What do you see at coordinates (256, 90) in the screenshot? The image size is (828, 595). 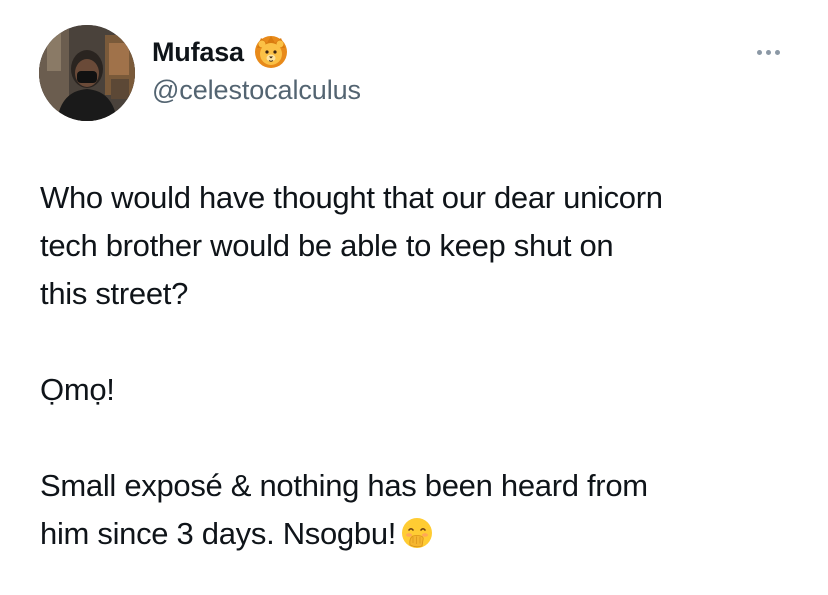 I see `author-handle: @celestocalculus` at bounding box center [256, 90].